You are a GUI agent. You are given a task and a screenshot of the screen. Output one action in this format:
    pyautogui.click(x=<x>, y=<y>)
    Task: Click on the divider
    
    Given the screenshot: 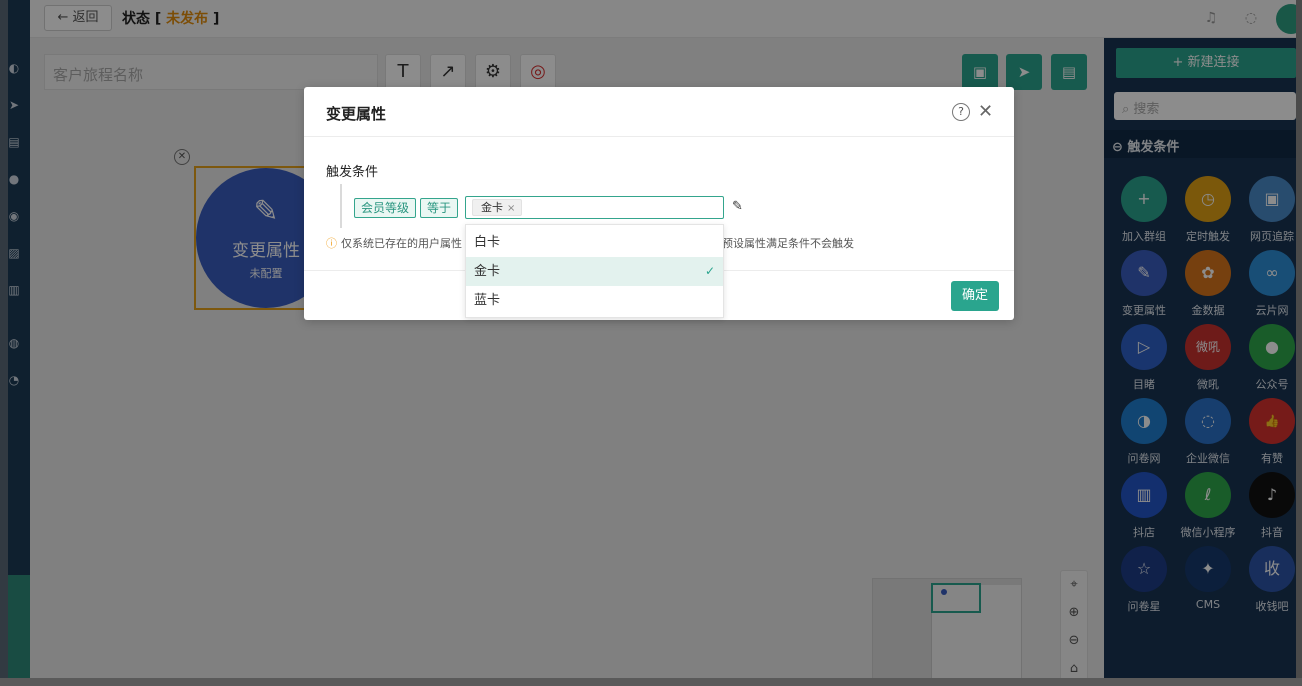 What is the action you would take?
    pyautogui.click(x=659, y=136)
    